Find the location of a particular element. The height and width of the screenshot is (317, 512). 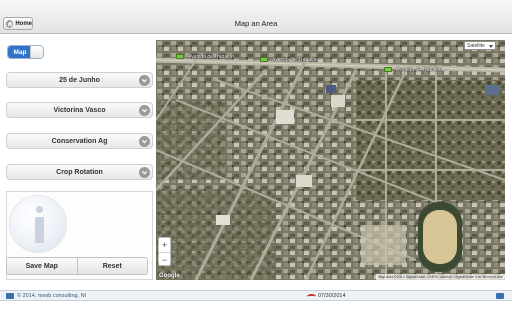

map-type-selector: Satellite is located at coordinates (480, 45).